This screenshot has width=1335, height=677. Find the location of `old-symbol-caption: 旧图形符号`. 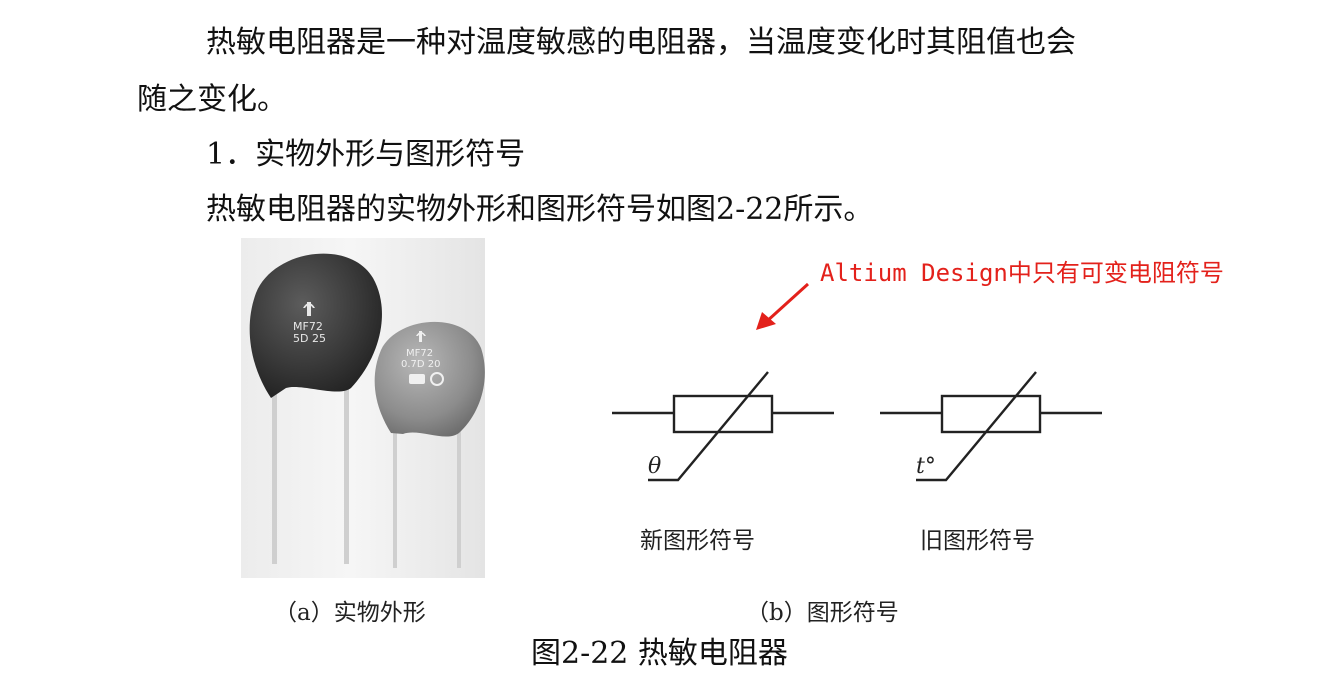

old-symbol-caption: 旧图形符号 is located at coordinates (977, 541).